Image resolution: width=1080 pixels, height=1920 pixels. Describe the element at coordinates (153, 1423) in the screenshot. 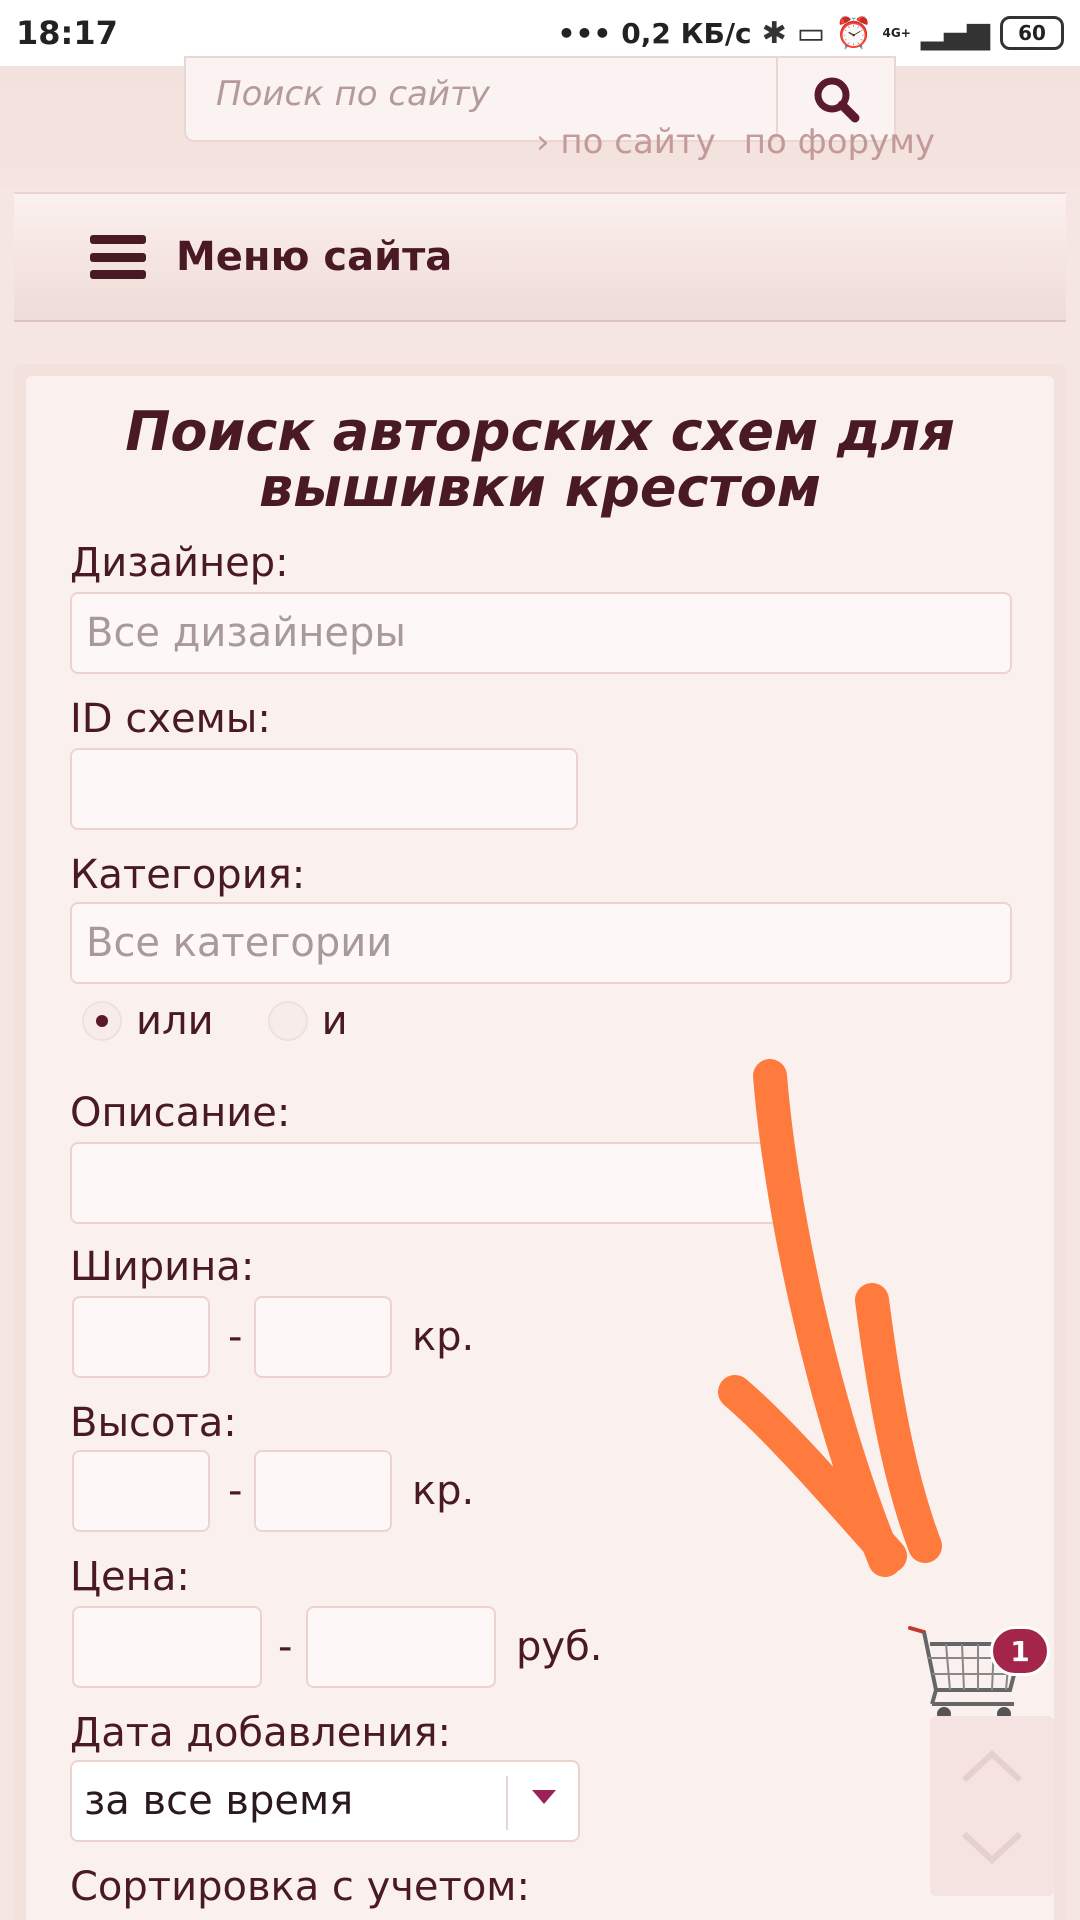

I see `height-label: Высота:` at that location.